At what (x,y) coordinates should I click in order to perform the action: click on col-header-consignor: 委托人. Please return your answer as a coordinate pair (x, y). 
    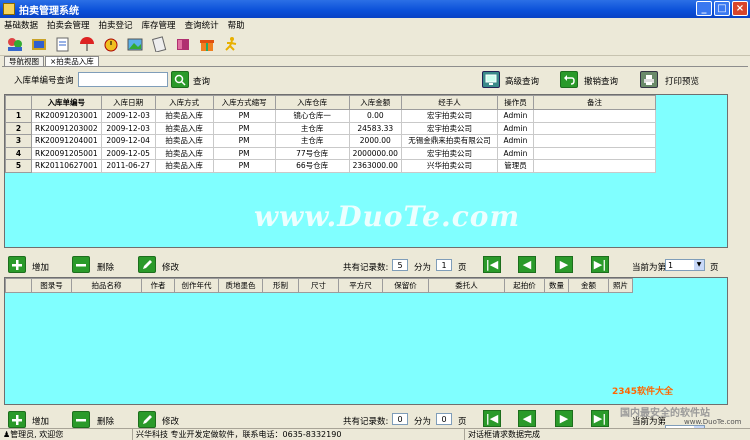
    Looking at the image, I should click on (466, 285).